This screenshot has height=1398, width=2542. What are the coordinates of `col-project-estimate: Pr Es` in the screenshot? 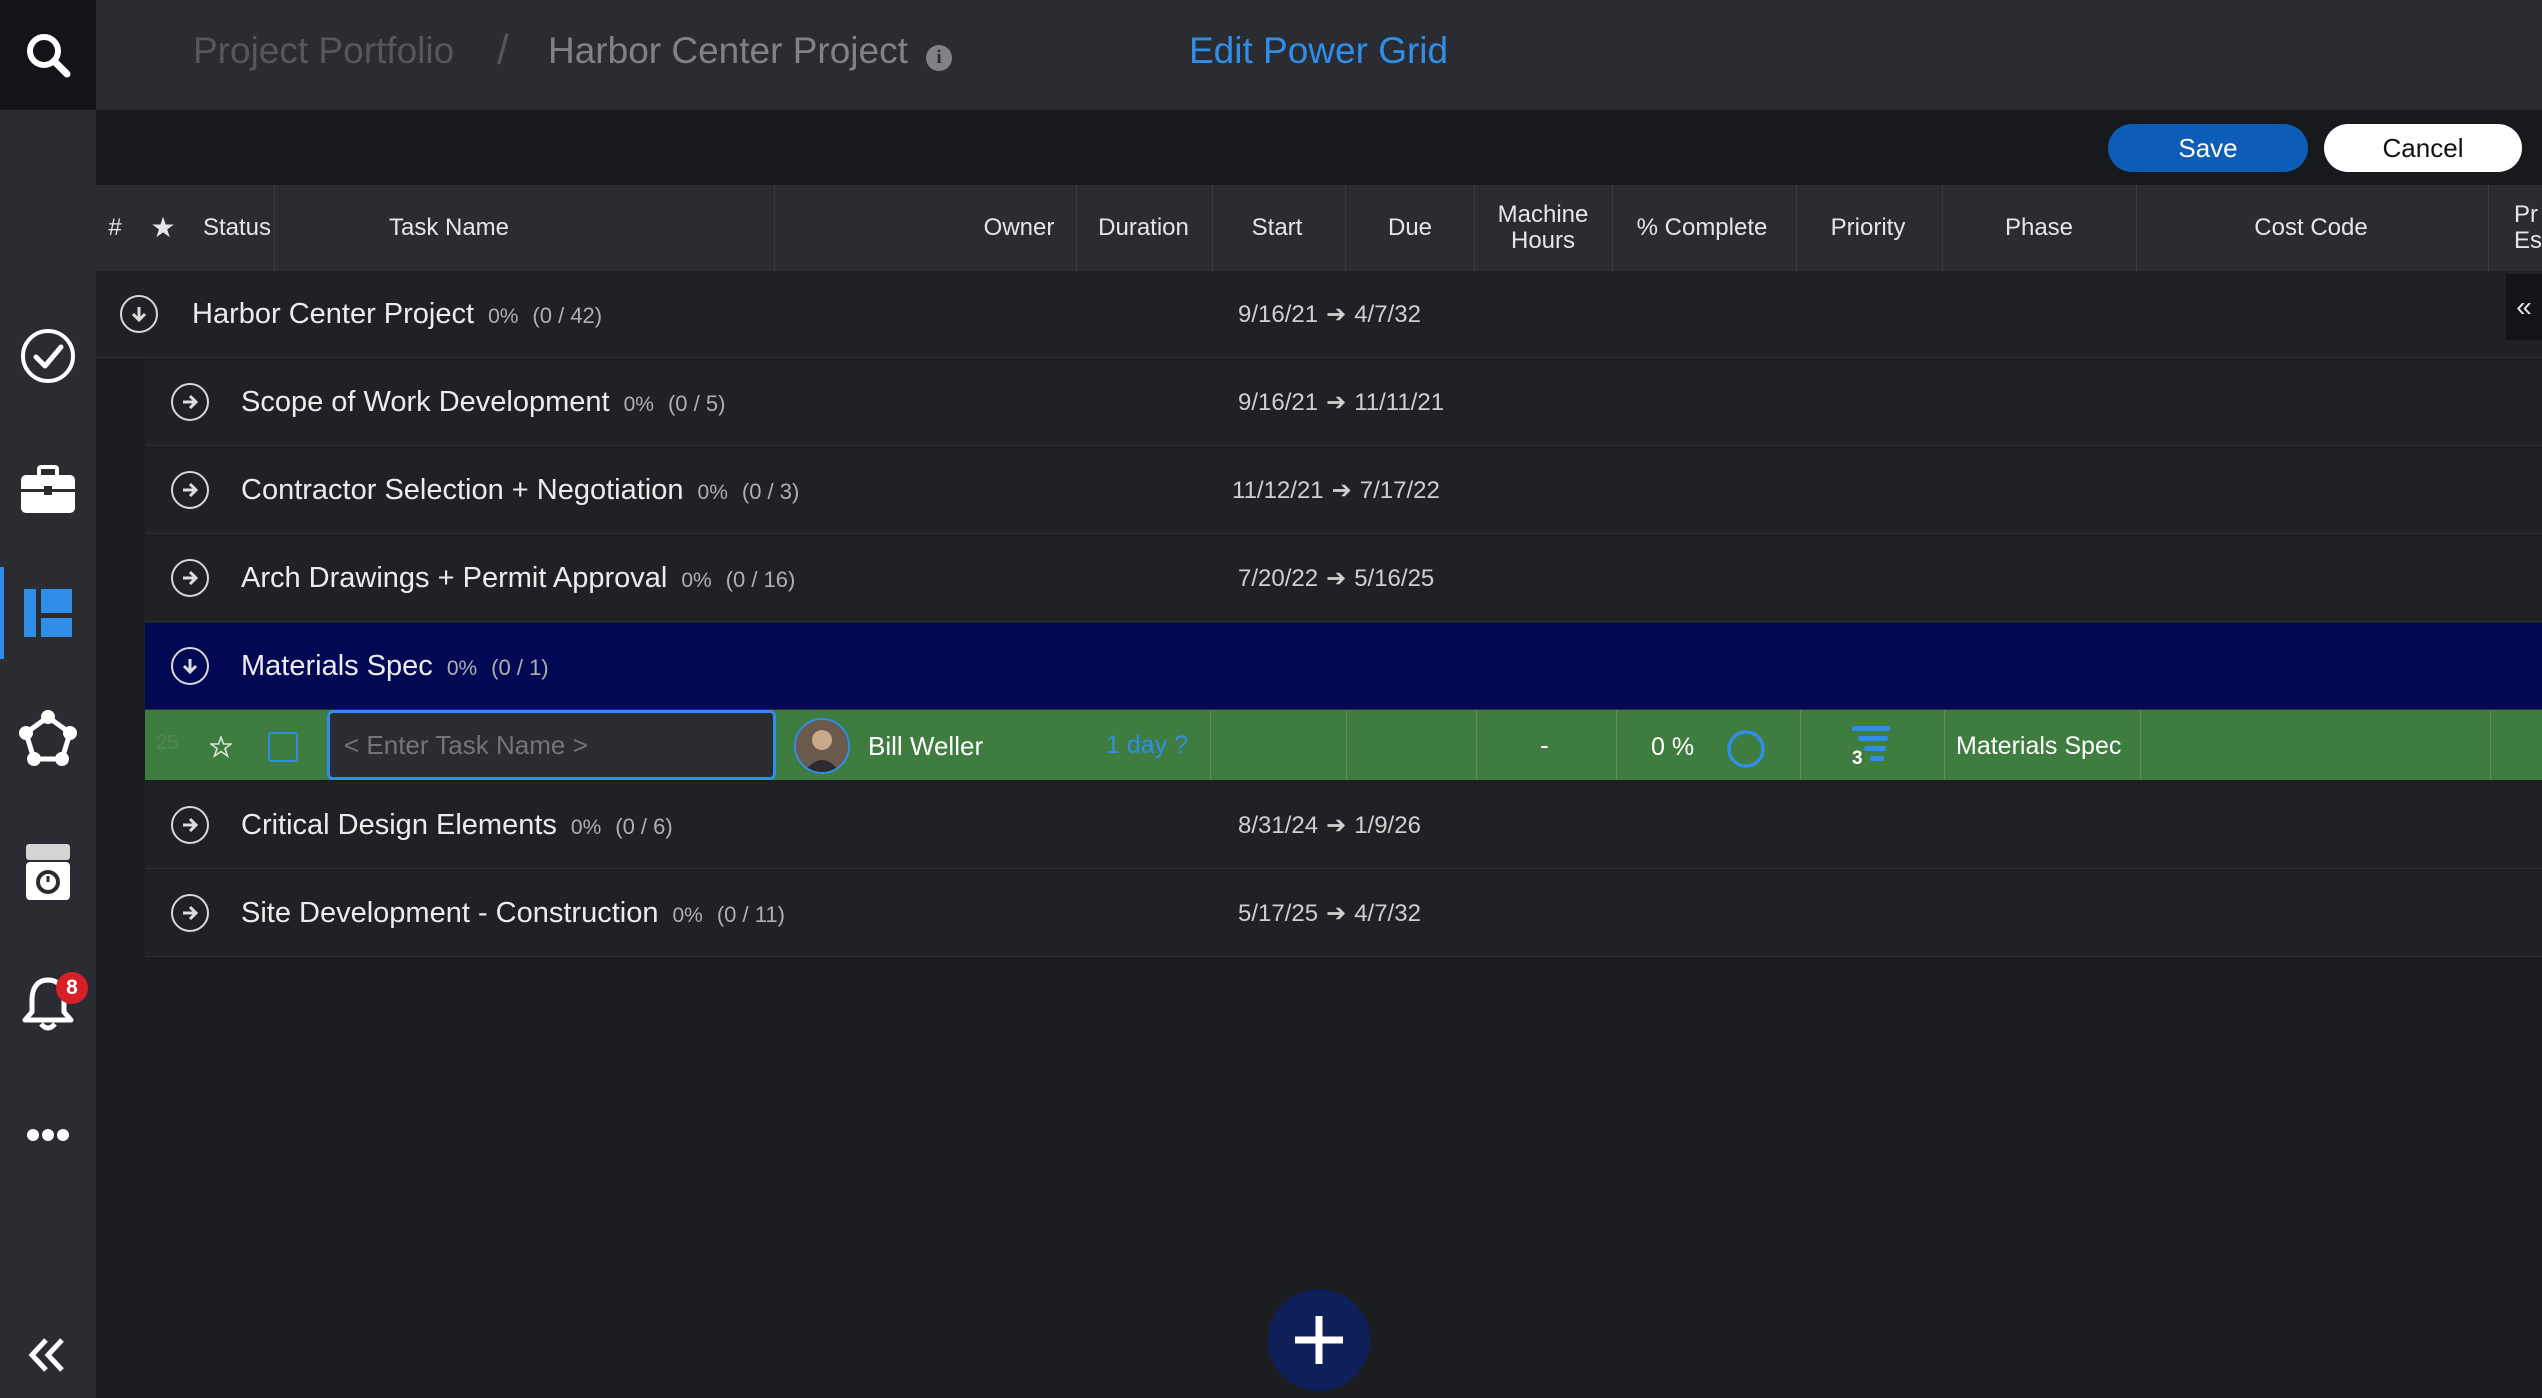 It's located at (2528, 228).